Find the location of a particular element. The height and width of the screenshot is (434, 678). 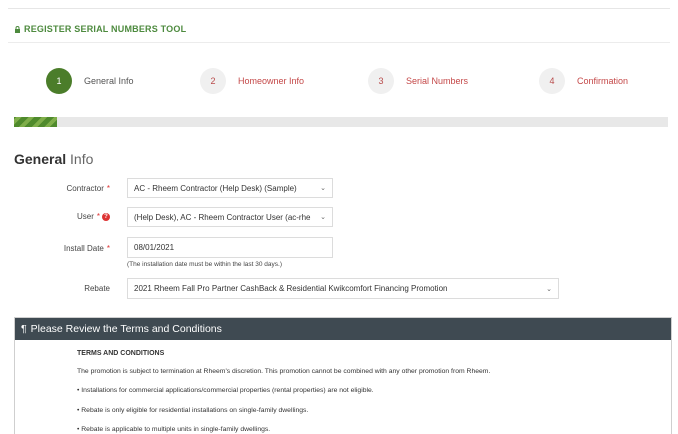

step-number: 4 is located at coordinates (552, 81).